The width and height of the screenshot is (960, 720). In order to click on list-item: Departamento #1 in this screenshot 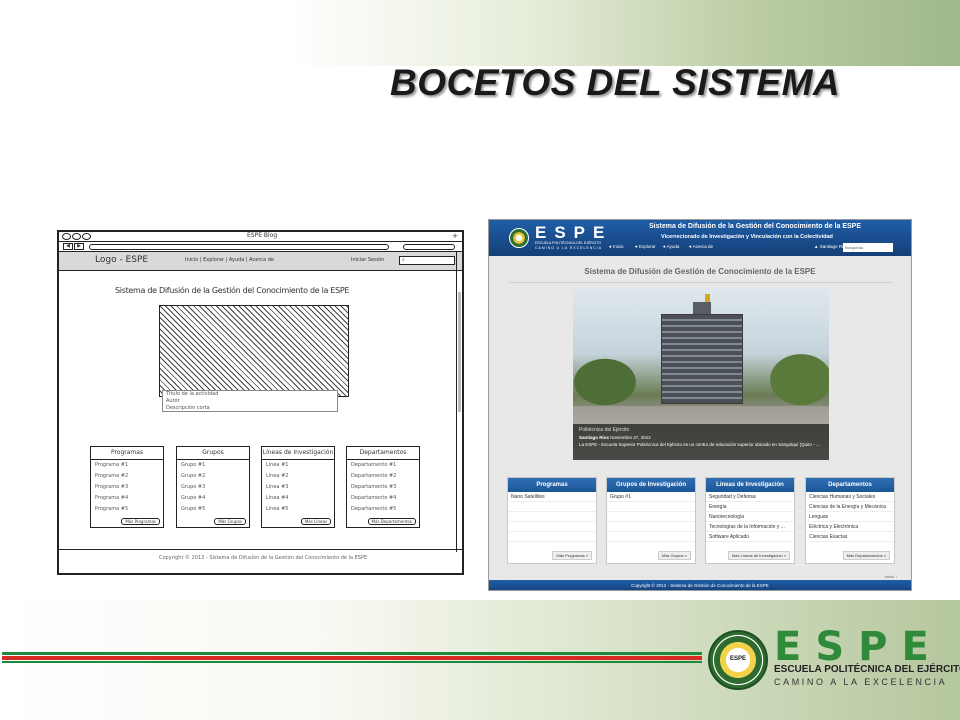, I will do `click(383, 465)`.